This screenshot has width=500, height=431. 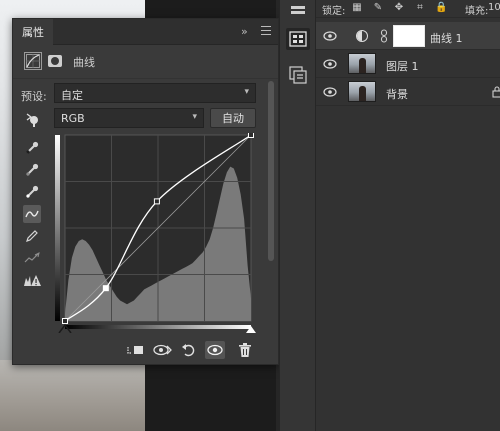 I want to click on channel-dropdown: RGB ▾, so click(x=129, y=118).